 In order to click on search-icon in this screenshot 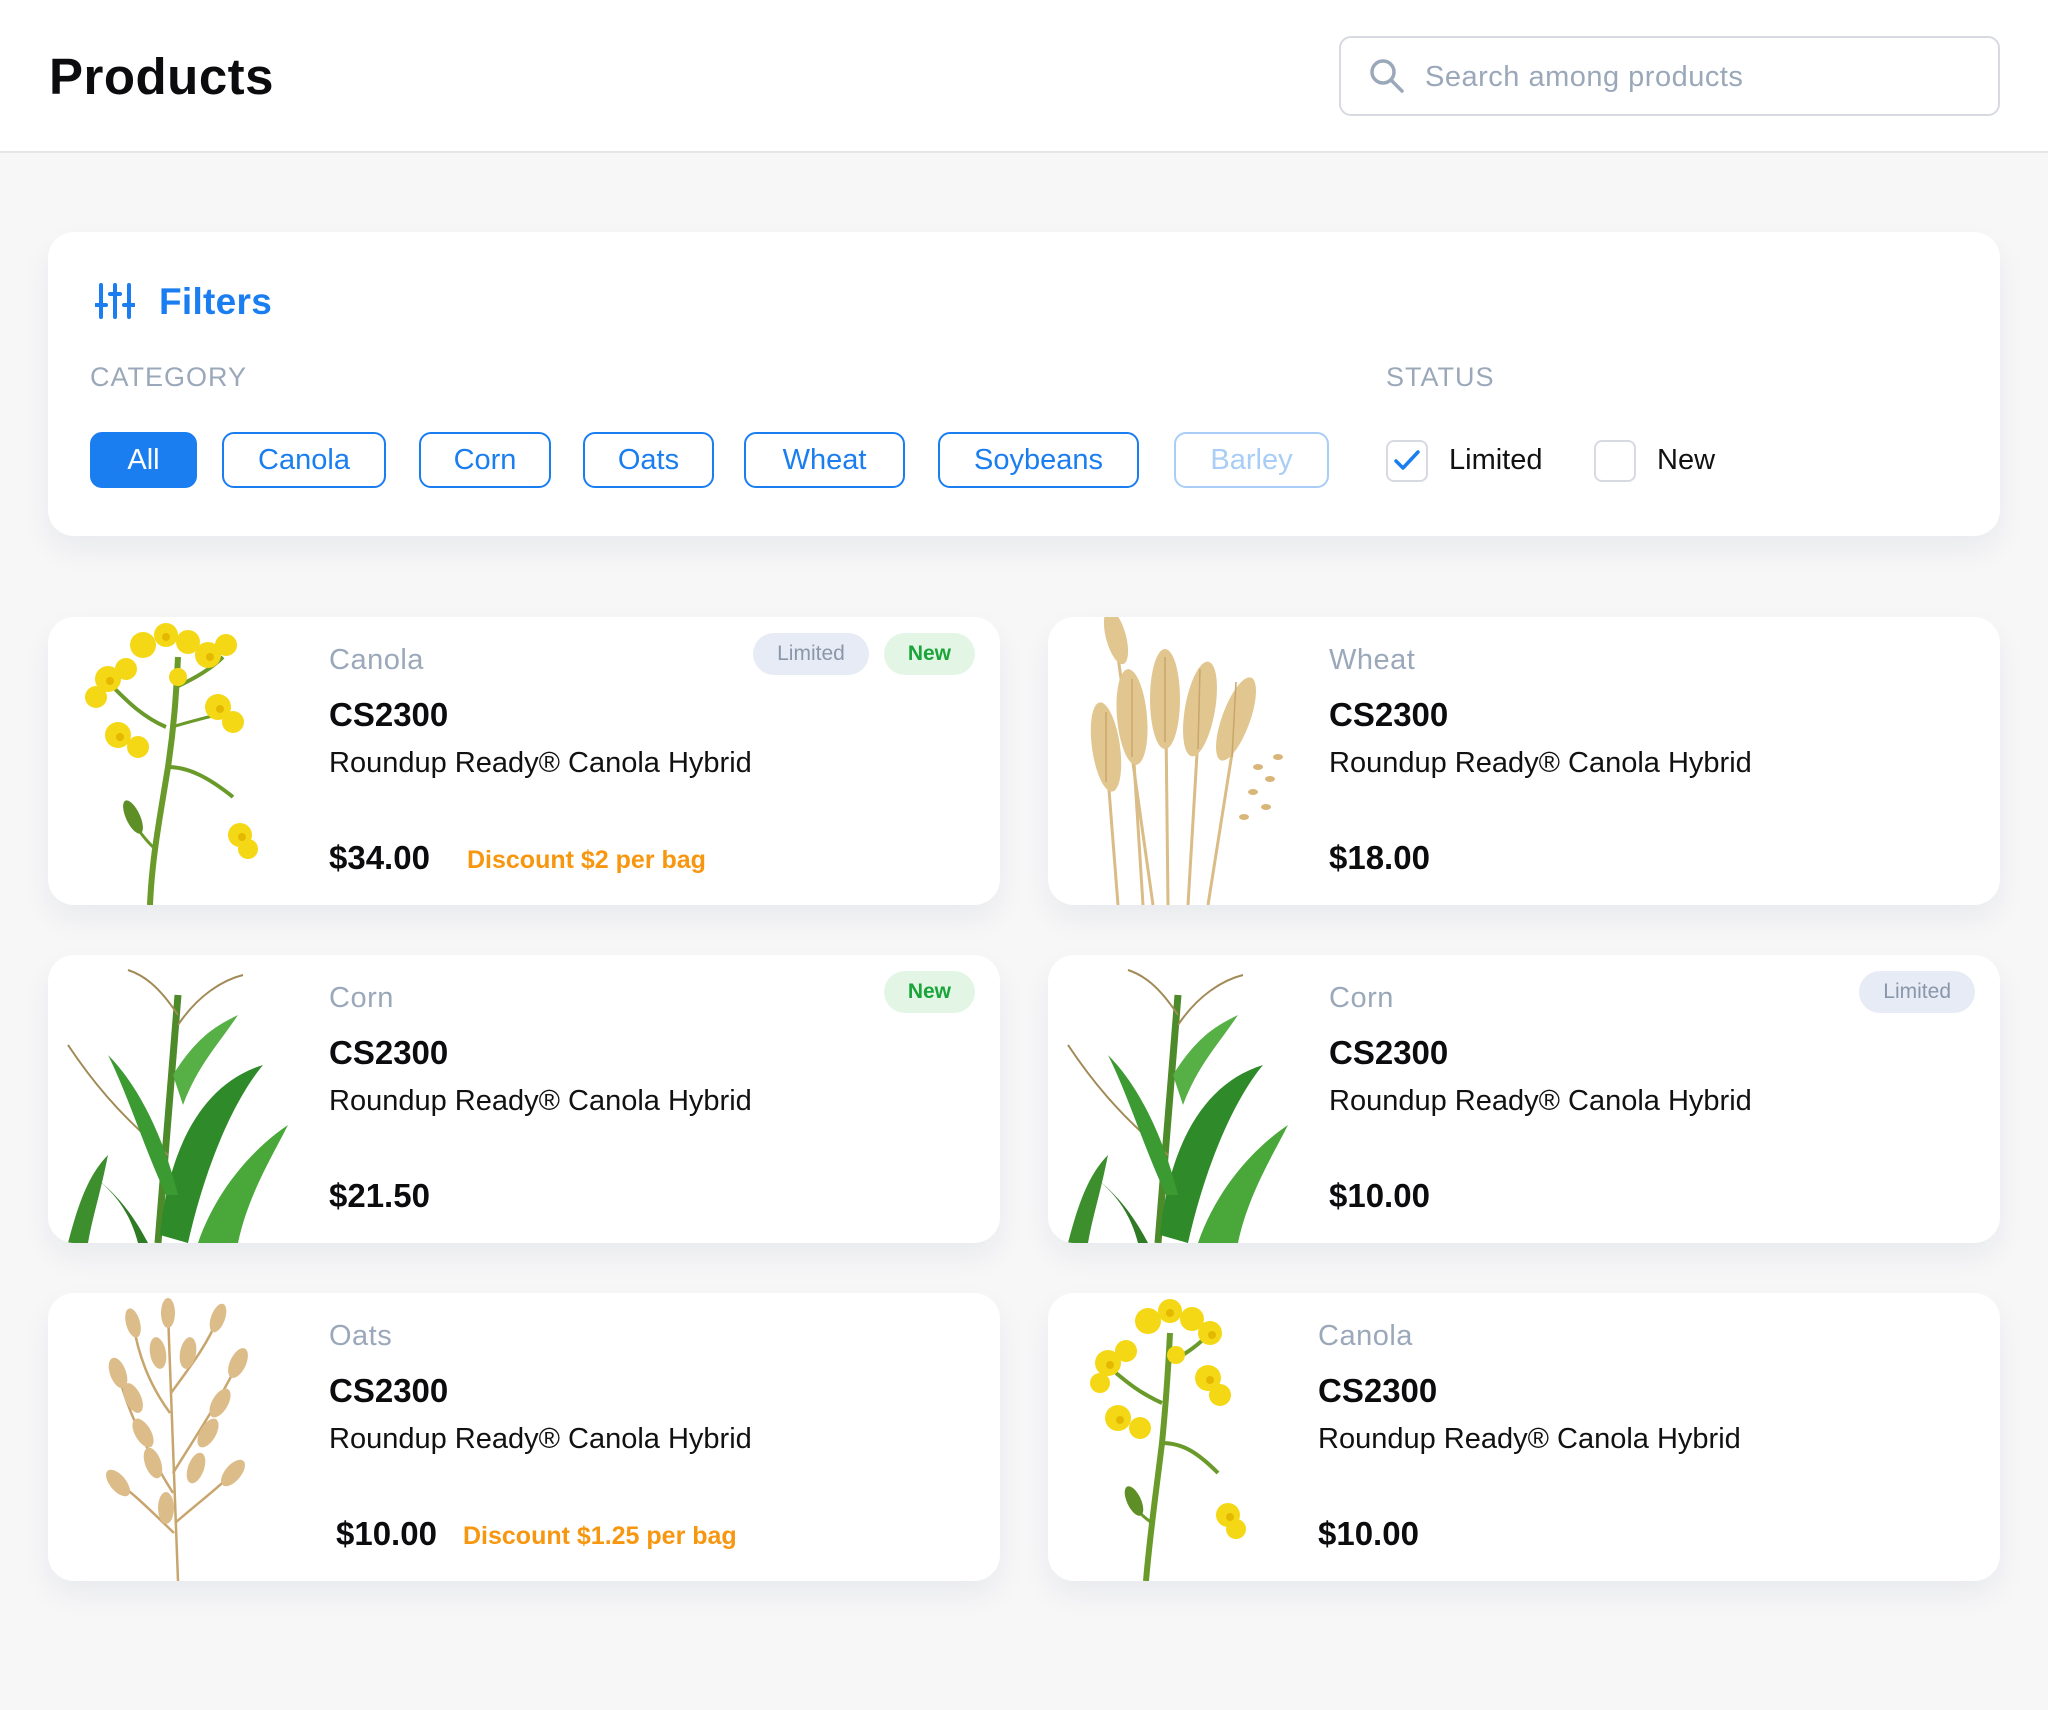, I will do `click(1387, 76)`.